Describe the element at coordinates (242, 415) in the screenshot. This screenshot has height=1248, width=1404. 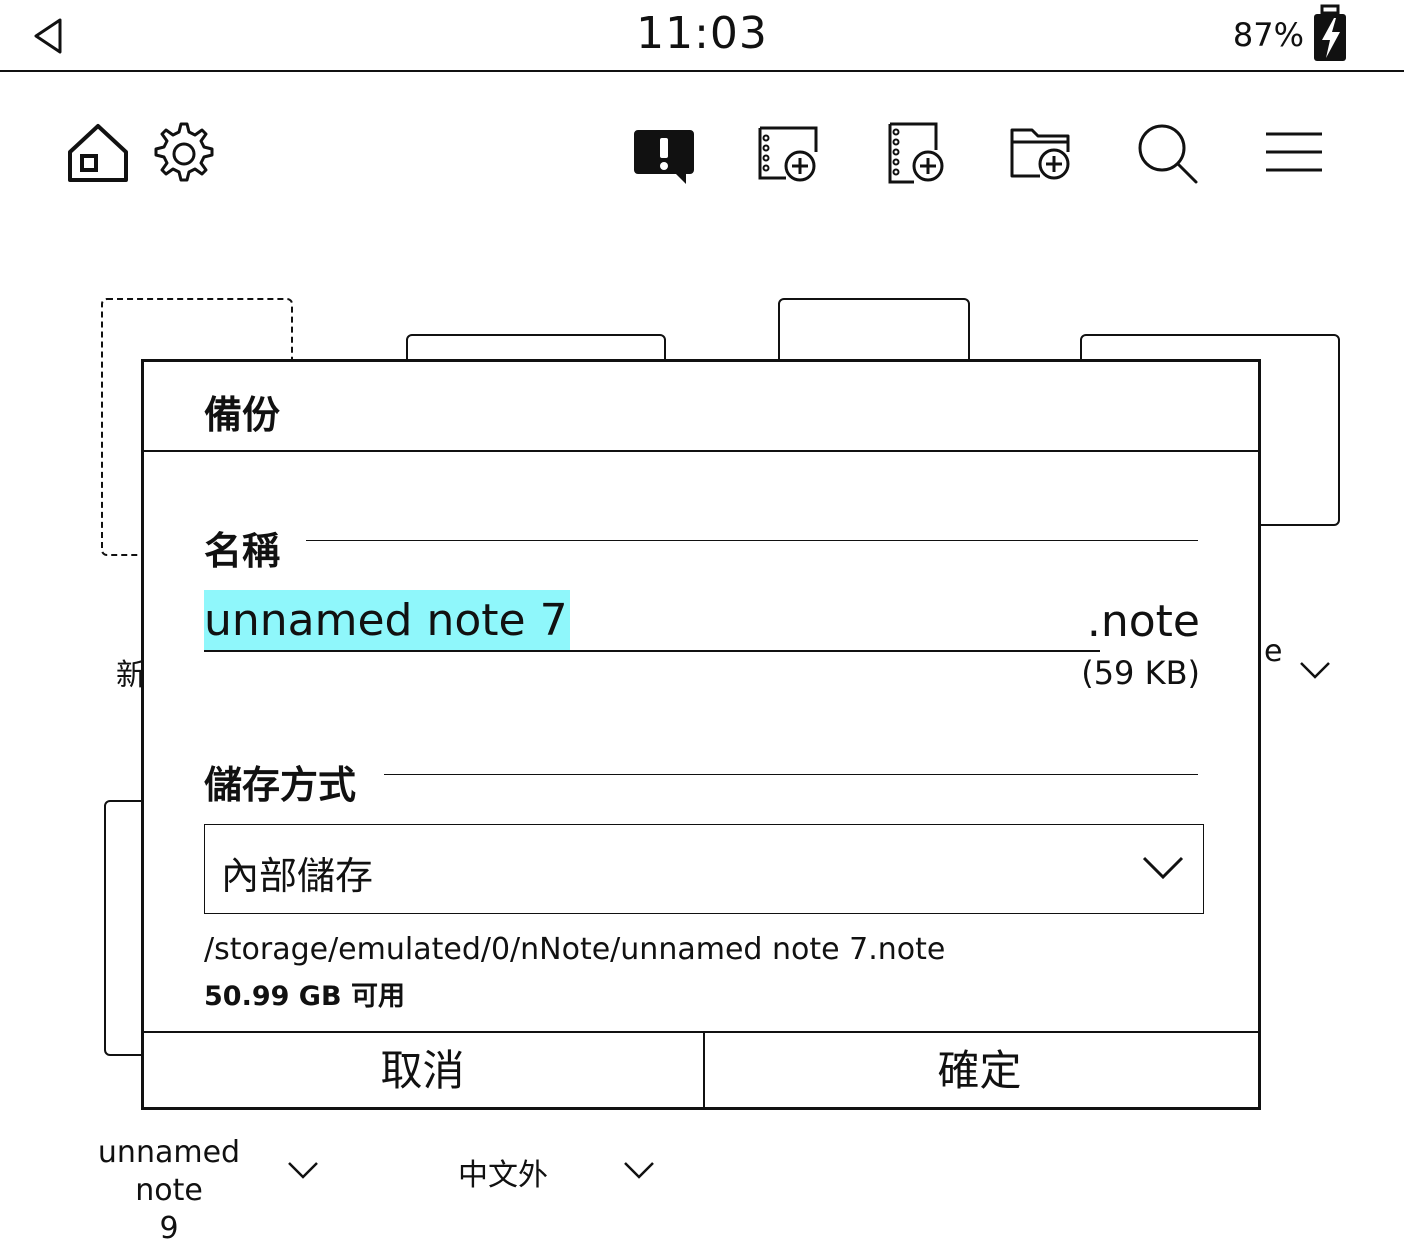
I see `dialog-title: 備份` at that location.